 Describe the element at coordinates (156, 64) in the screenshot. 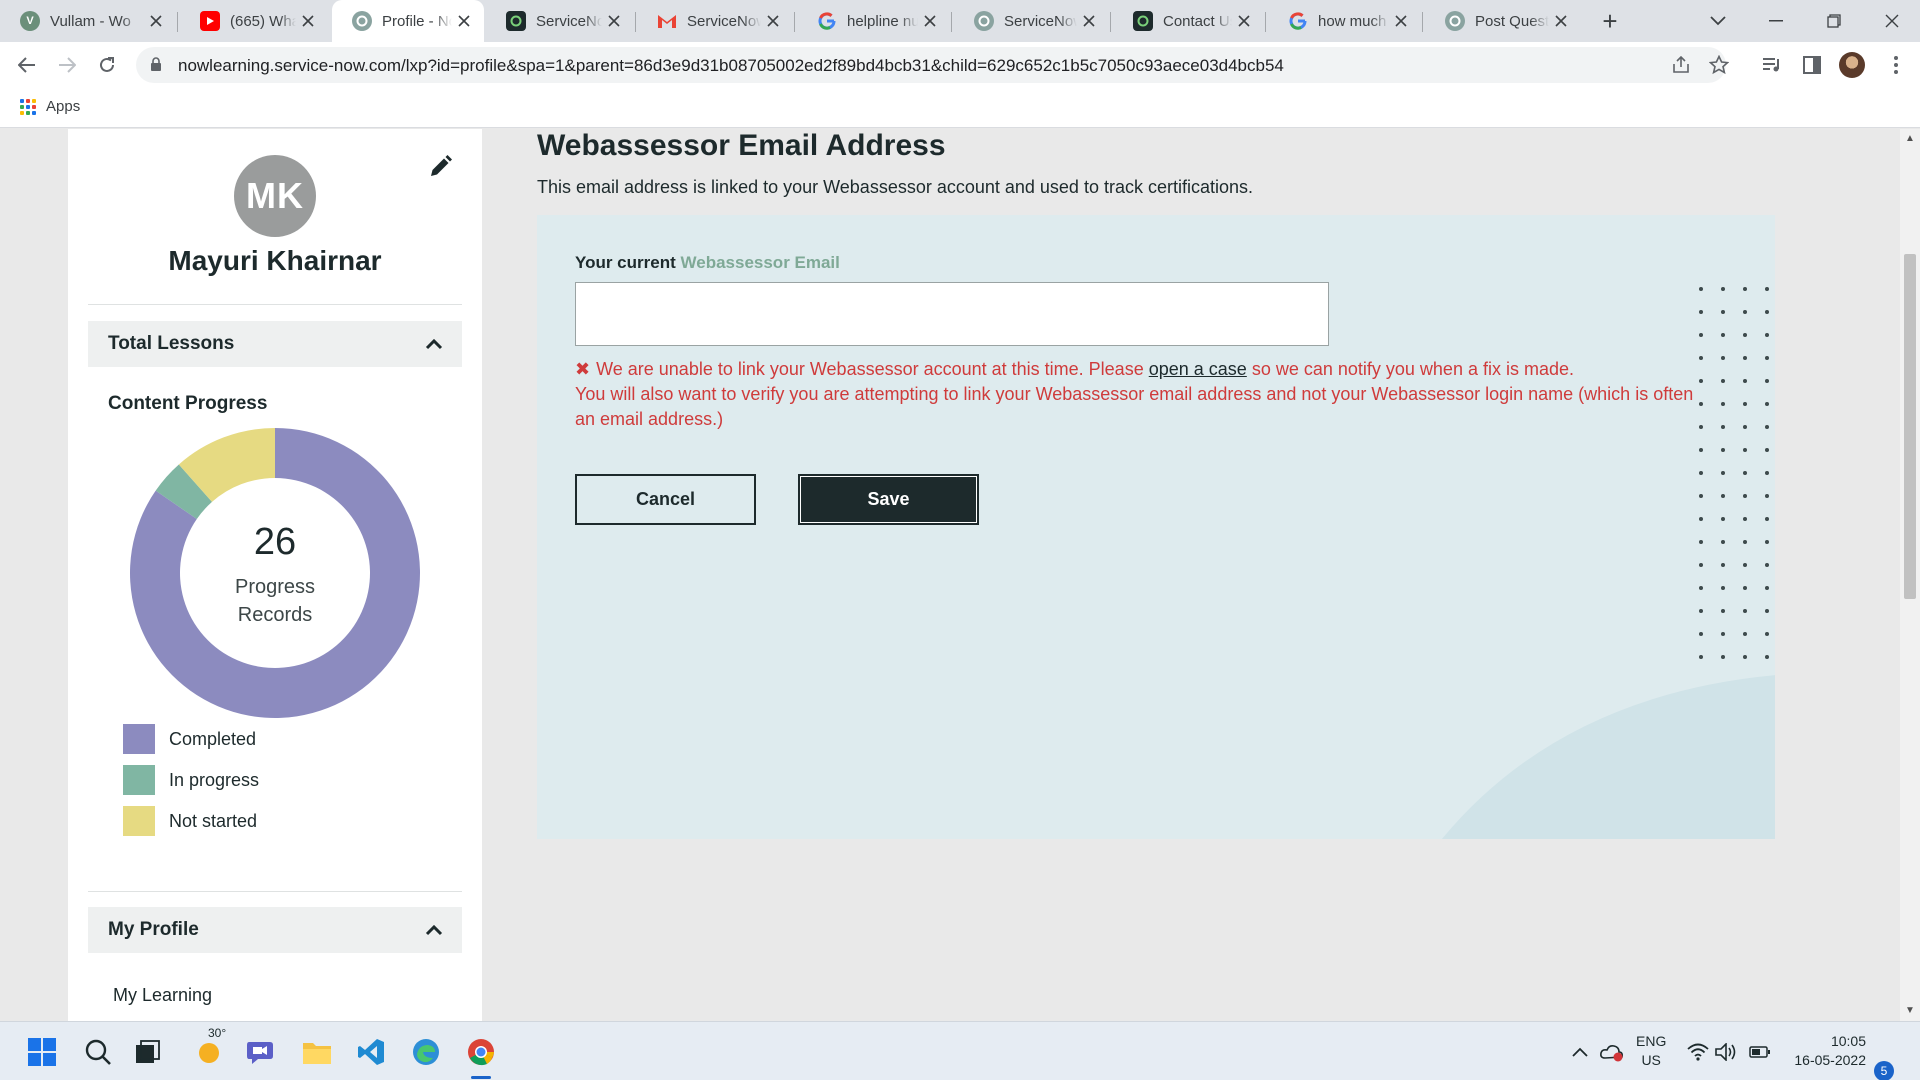

I see `lock-icon` at that location.